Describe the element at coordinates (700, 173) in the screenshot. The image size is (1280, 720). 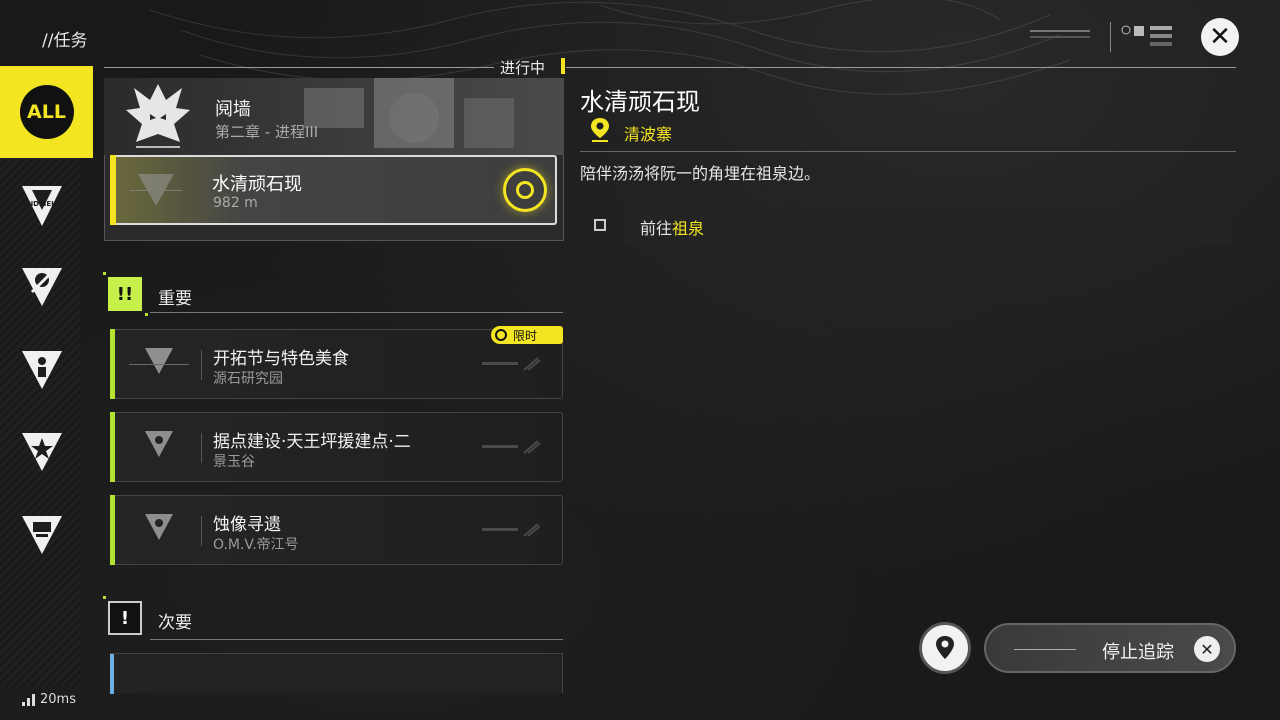
I see `quest-description: 陪伴汤汤将阮一的角埋在祖泉边。` at that location.